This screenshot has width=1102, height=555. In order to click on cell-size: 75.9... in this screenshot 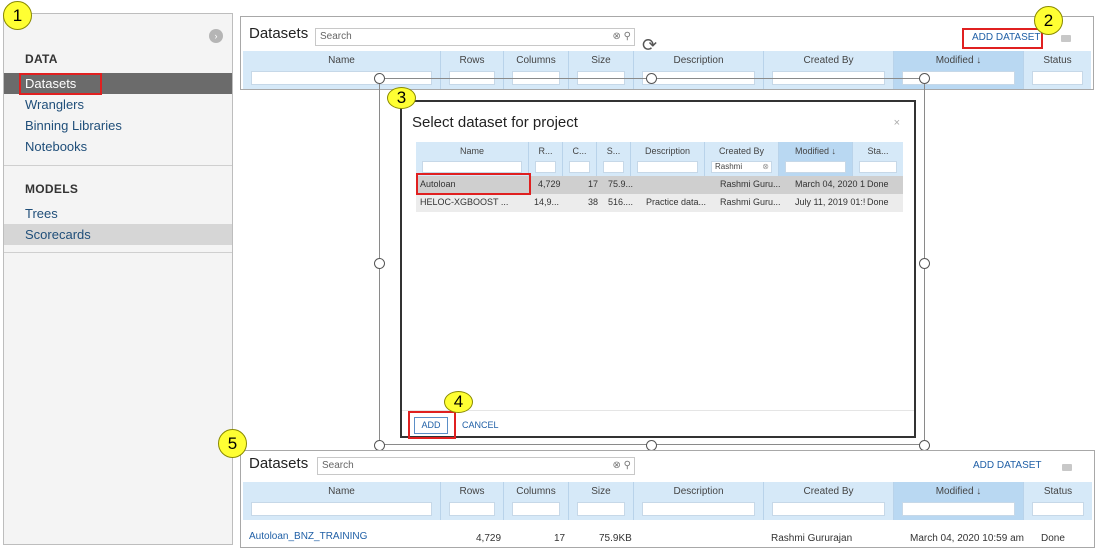, I will do `click(621, 184)`.